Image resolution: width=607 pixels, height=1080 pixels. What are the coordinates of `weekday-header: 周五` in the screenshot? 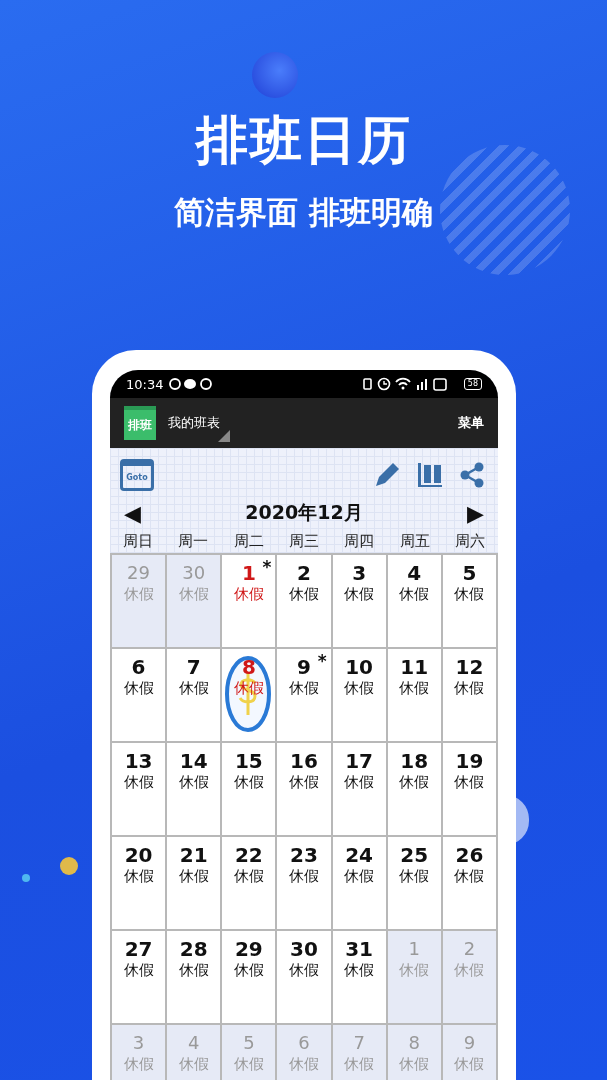 It's located at (414, 541).